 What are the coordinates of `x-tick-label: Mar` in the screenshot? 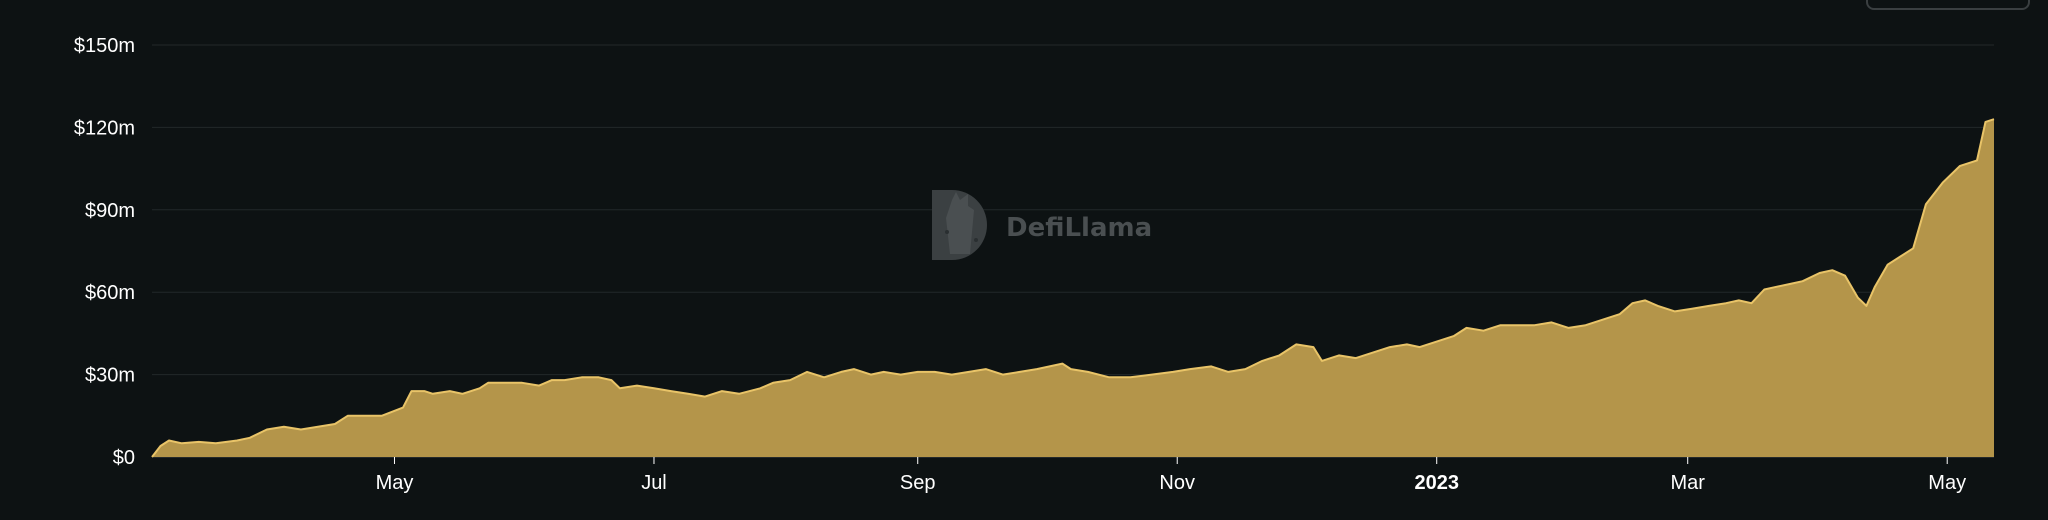 It's located at (1687, 483).